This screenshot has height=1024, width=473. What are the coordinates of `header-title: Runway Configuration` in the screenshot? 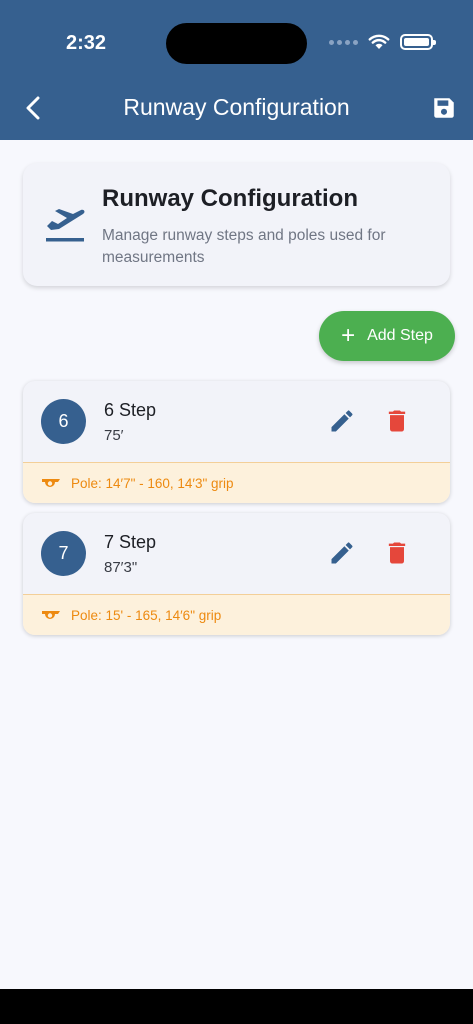 It's located at (230, 198).